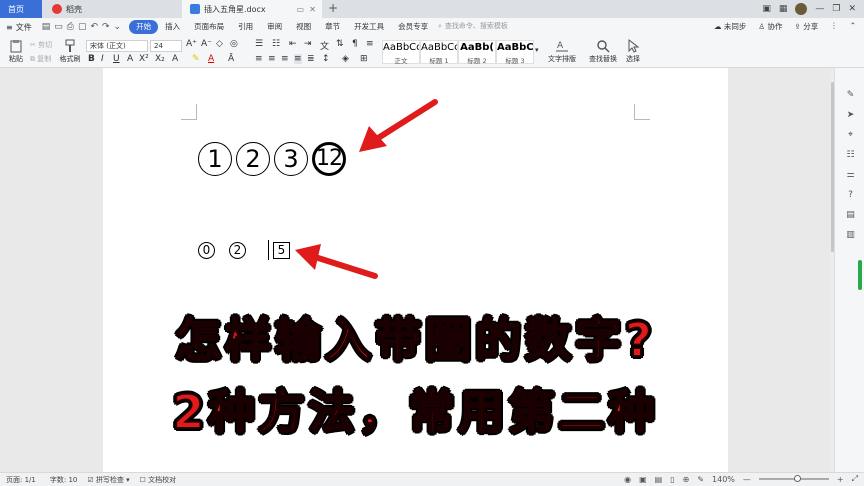  I want to click on char-border-icon: Ā, so click(231, 59).